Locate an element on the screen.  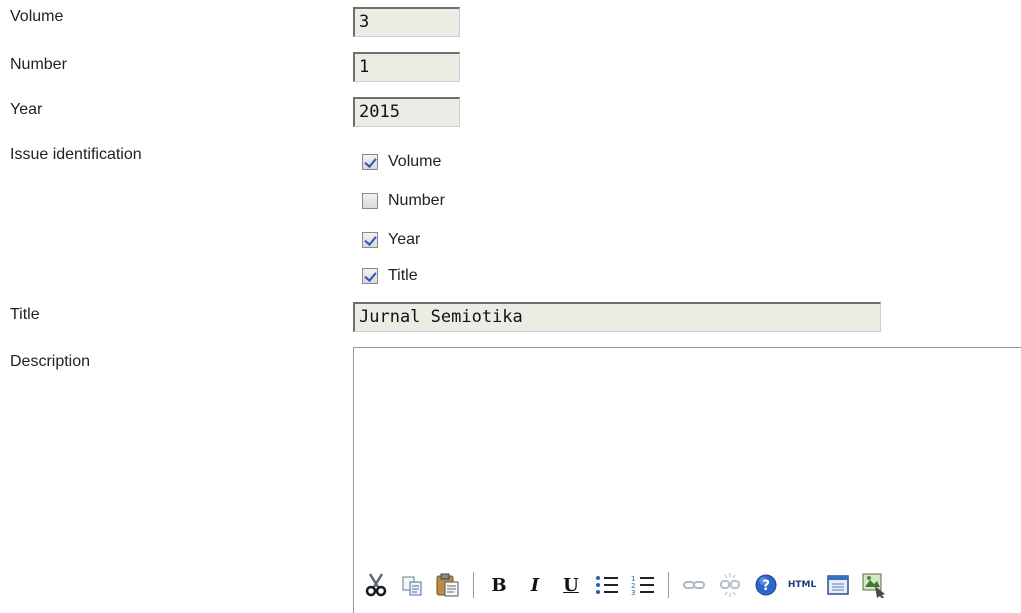
italic-icon: I is located at coordinates (535, 585).